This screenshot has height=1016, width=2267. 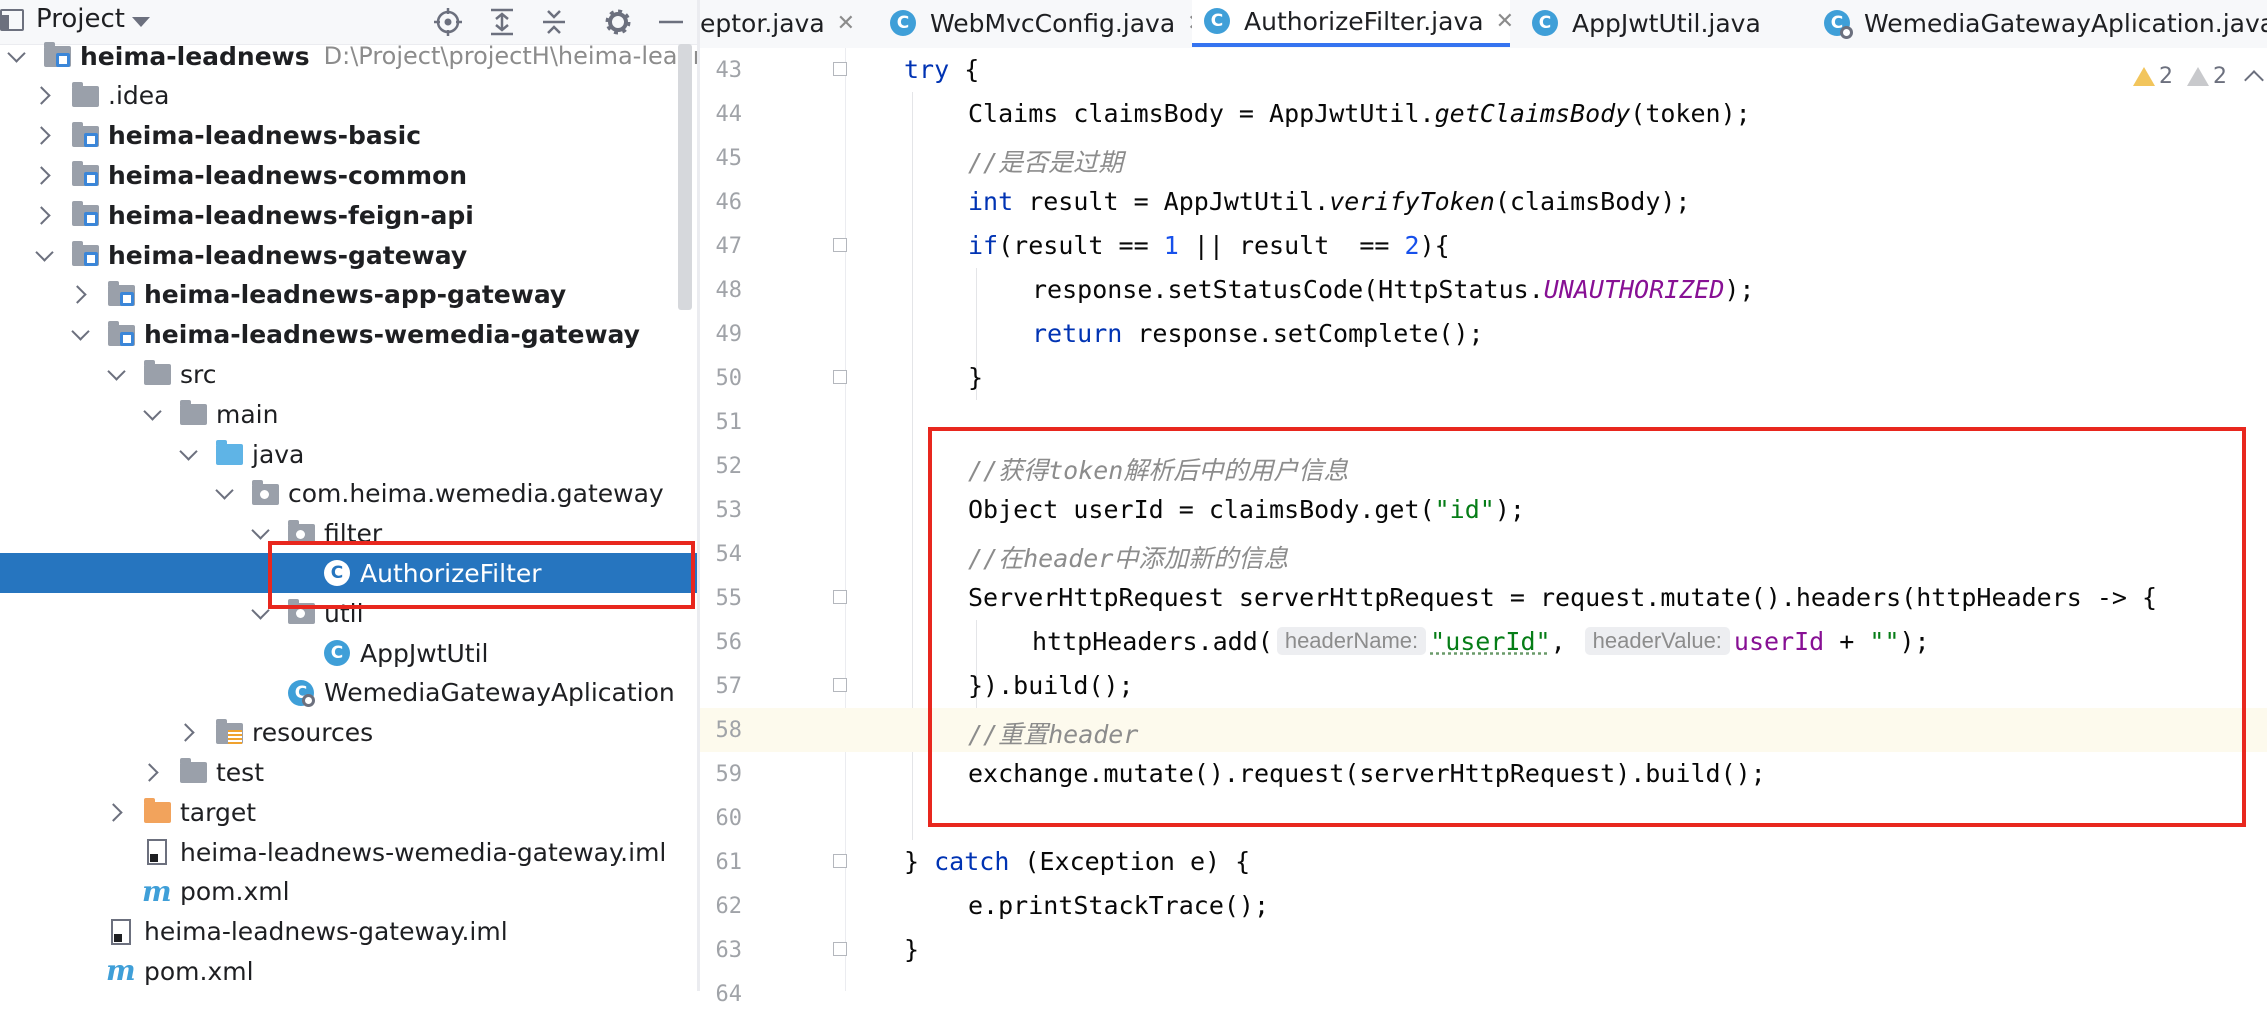 I want to click on warnings-indicator: 2, so click(x=2153, y=76).